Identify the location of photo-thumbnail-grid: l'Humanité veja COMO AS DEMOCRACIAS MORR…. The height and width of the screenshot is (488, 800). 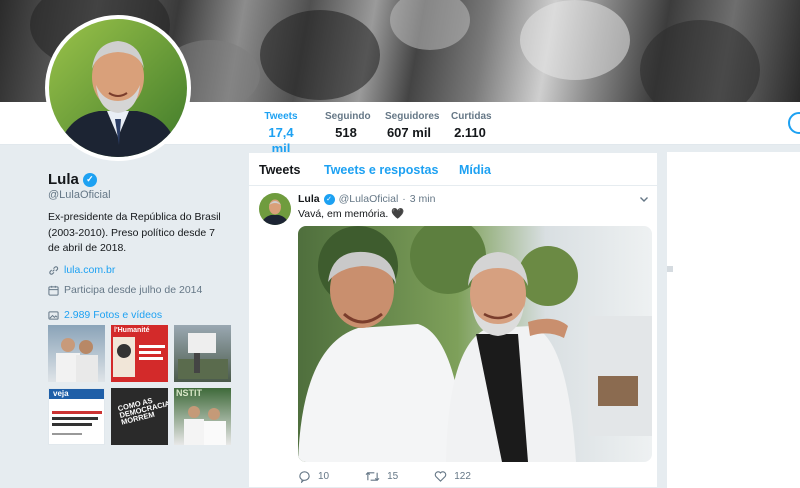
(140, 385).